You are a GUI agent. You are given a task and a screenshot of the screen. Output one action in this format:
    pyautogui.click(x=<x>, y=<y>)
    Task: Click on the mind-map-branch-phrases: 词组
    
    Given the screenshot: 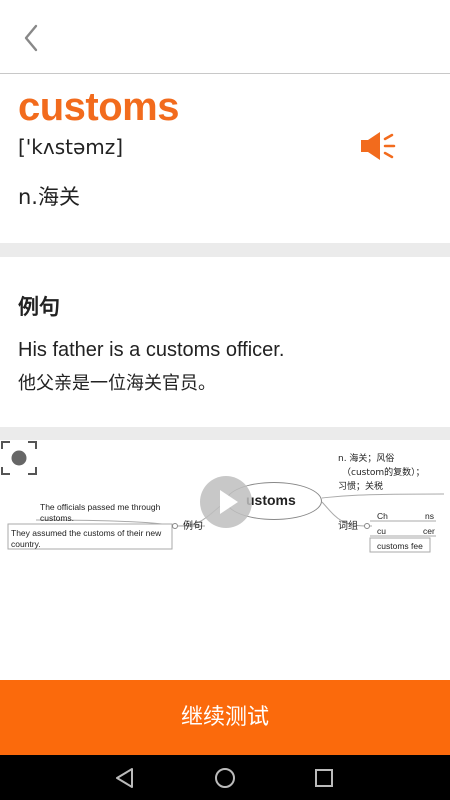 What is the action you would take?
    pyautogui.click(x=348, y=526)
    